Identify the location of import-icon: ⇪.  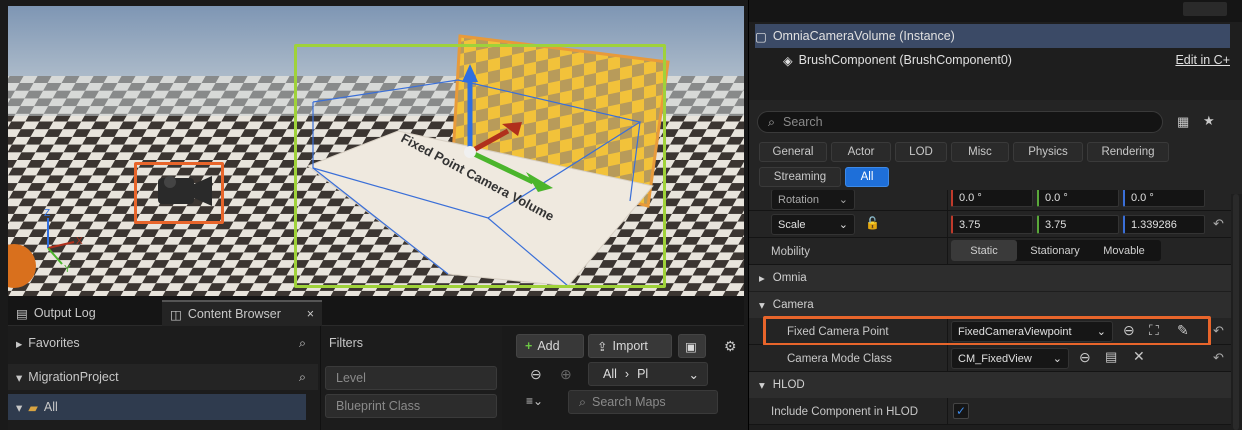
(602, 346).